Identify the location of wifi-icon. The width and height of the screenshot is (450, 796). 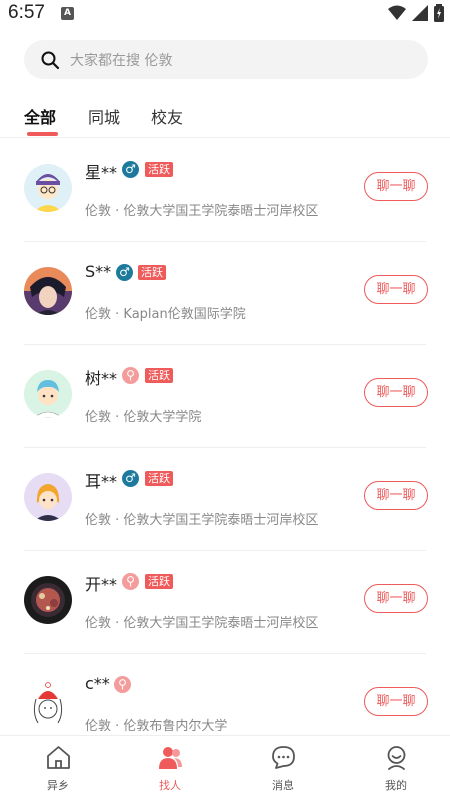
(397, 12).